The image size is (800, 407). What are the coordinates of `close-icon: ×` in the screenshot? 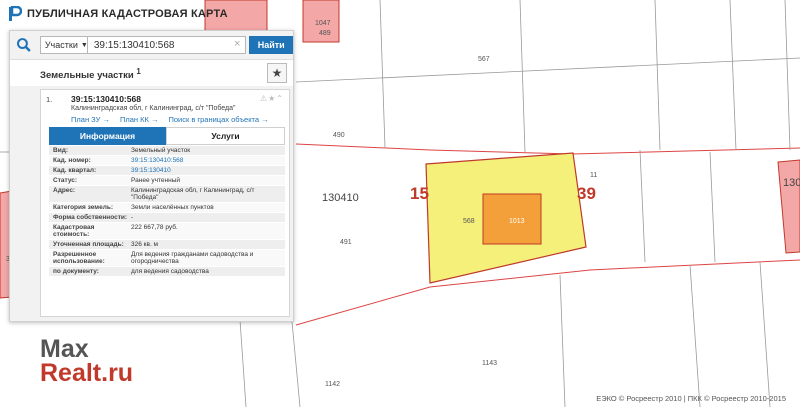 It's located at (237, 44).